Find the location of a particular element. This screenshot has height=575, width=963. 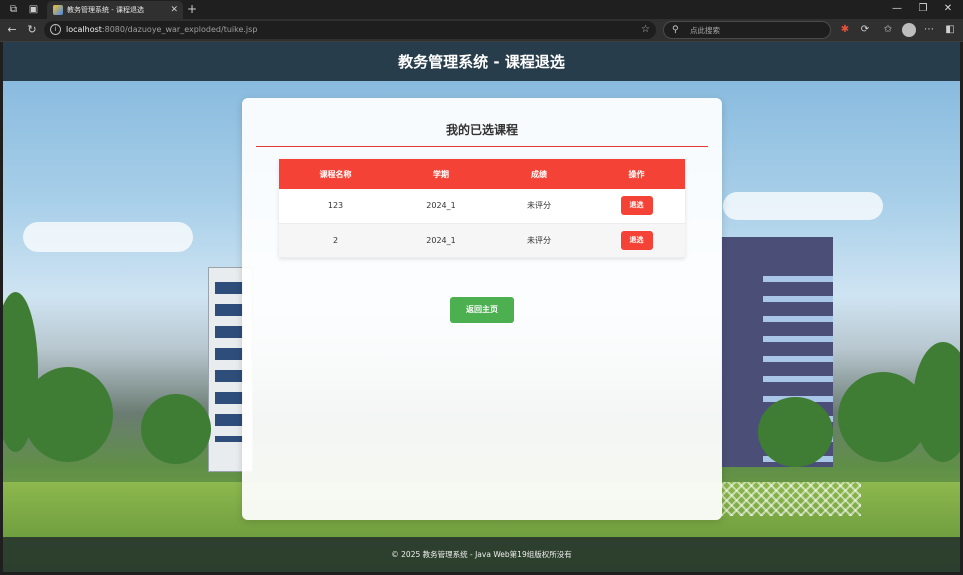

reload-icon: ↻ is located at coordinates (32, 30).